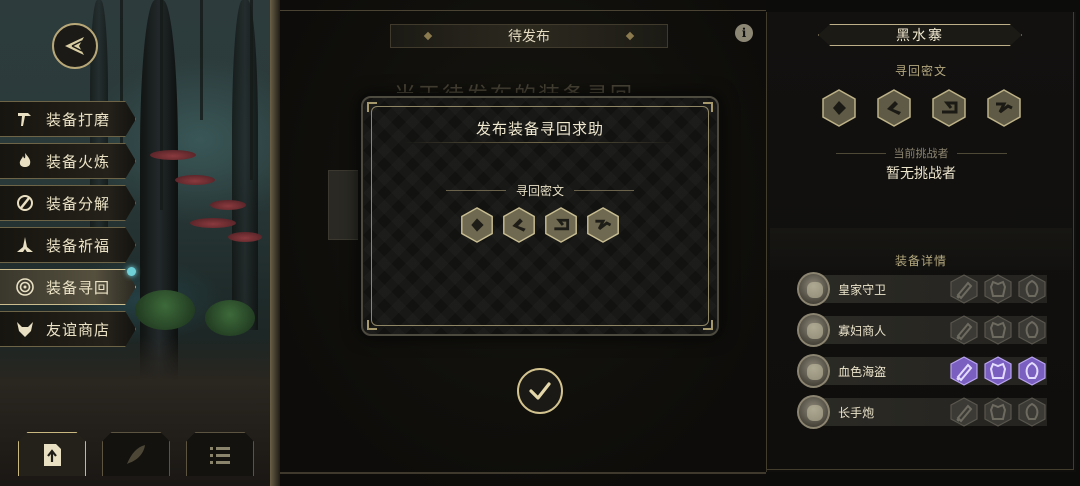 The width and height of the screenshot is (1080, 486). What do you see at coordinates (78, 329) in the screenshot?
I see `menu-item-label: 友谊商店` at bounding box center [78, 329].